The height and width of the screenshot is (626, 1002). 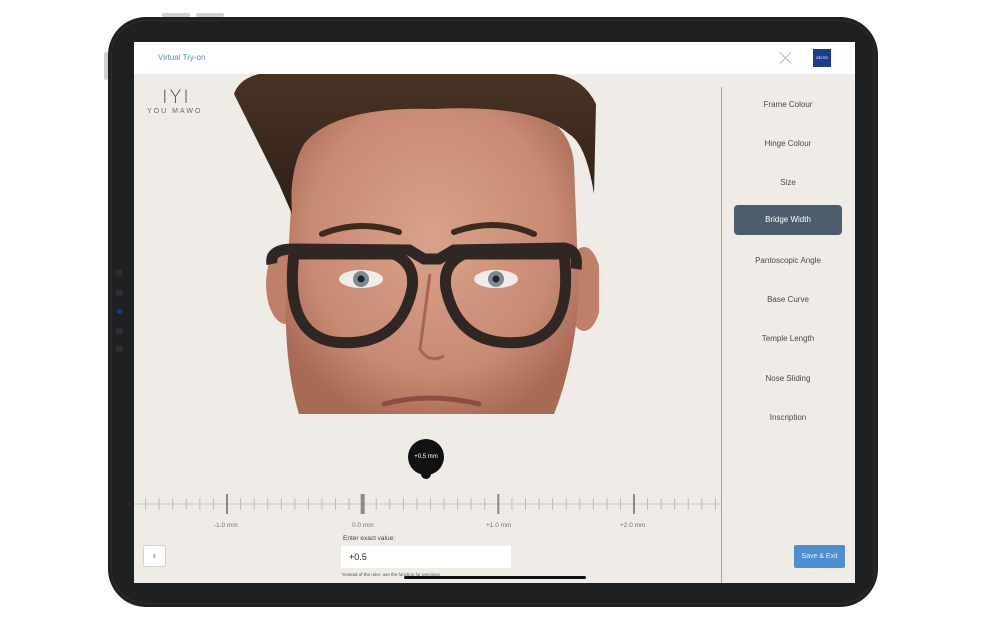 I want to click on panel-divider, so click(x=721, y=335).